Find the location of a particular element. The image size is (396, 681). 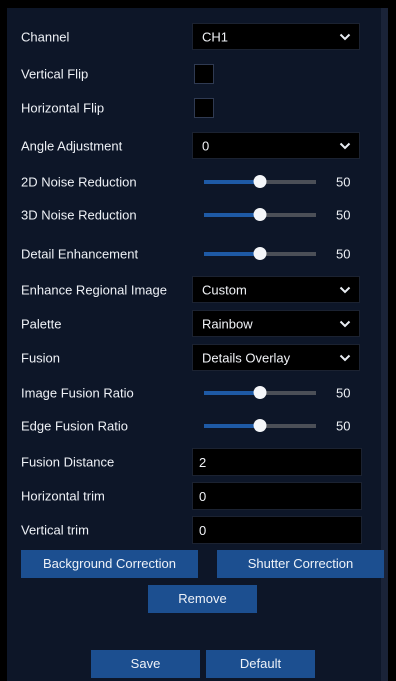

noise-3d-slider is located at coordinates (260, 215).